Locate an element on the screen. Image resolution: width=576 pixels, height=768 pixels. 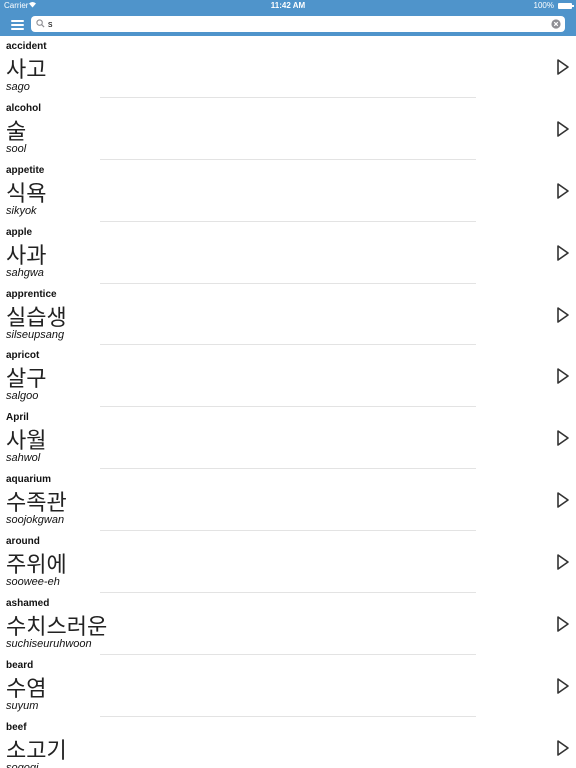
battery-percentage: 100% is located at coordinates (543, 5).